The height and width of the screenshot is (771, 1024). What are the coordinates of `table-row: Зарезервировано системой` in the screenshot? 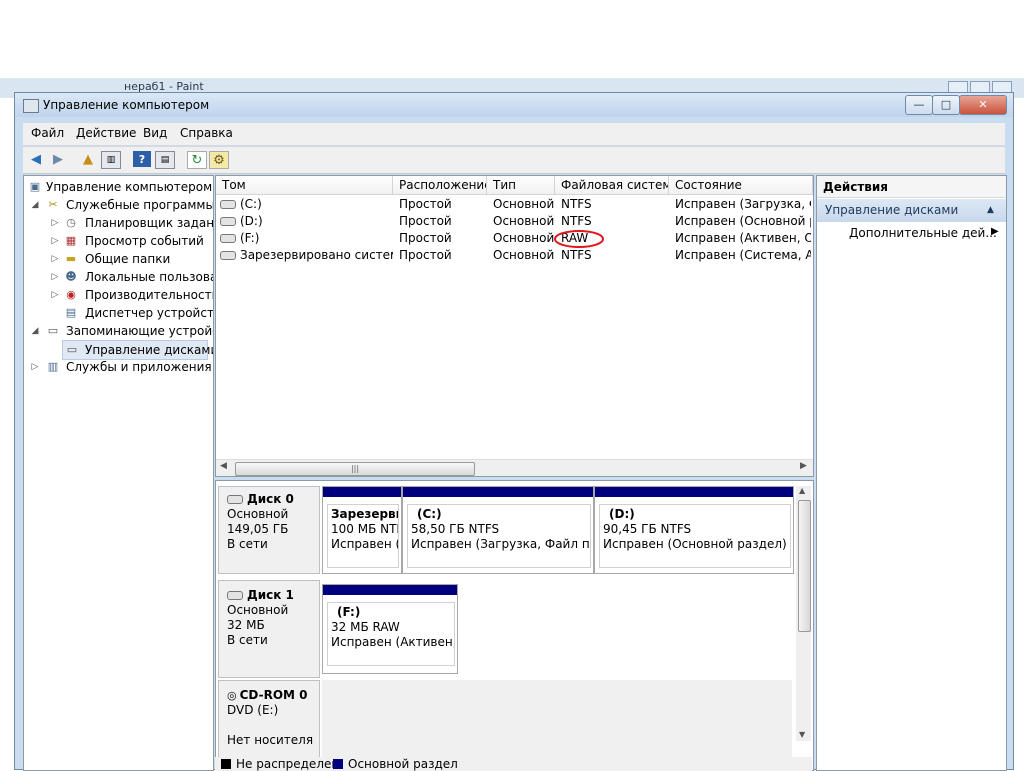 It's located at (306, 255).